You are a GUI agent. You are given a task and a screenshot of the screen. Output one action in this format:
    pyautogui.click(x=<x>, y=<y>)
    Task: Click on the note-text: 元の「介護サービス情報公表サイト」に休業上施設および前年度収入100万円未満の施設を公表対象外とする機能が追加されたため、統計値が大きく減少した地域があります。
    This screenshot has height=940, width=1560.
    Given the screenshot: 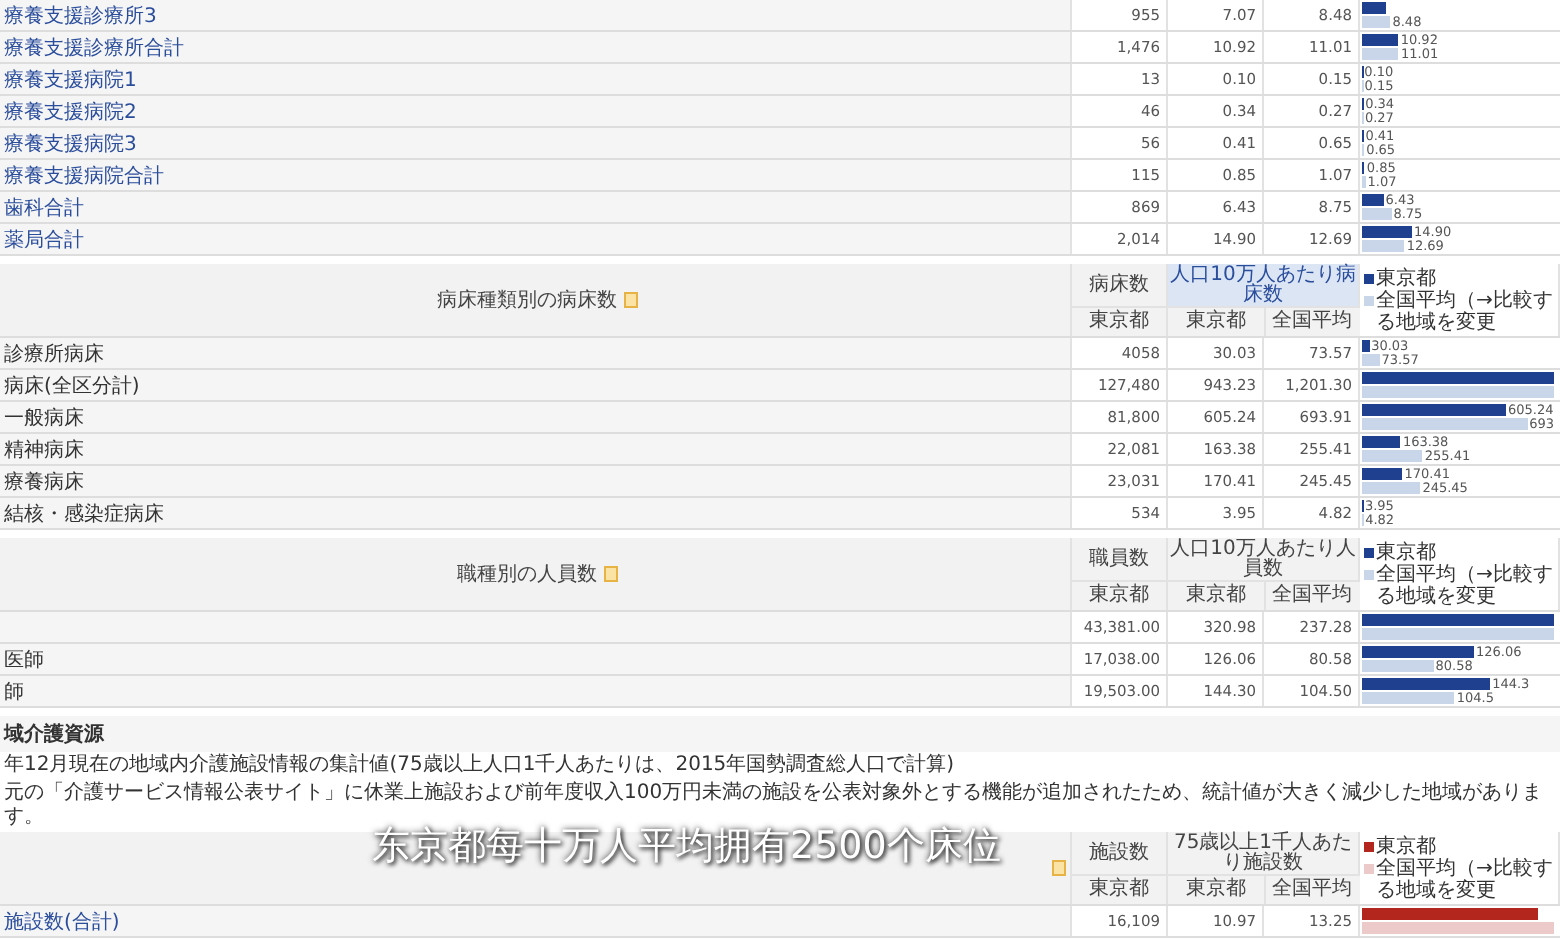 What is the action you would take?
    pyautogui.click(x=773, y=804)
    